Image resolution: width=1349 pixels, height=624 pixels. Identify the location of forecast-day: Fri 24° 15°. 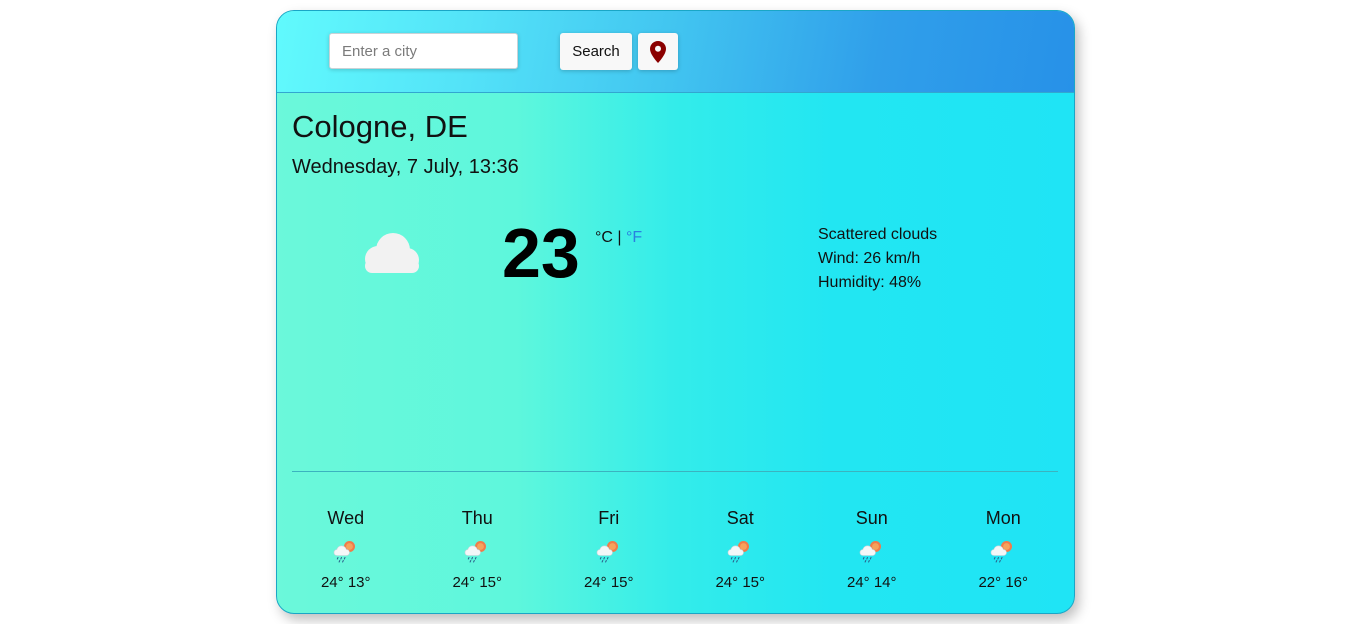
(609, 549).